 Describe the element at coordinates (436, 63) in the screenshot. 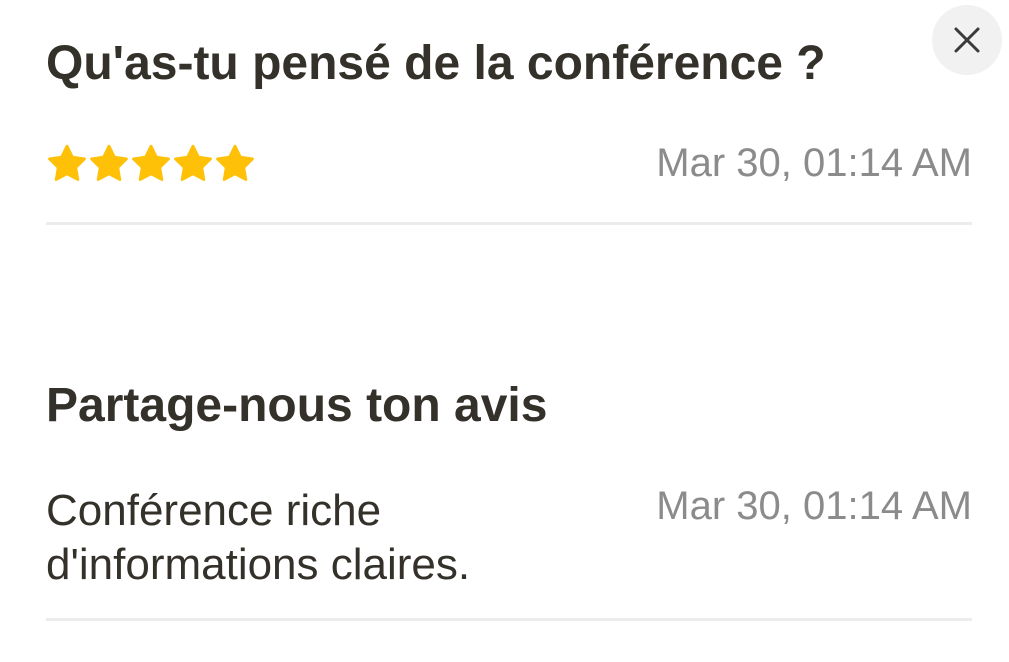

I see `question-title: Qu'as-tu pensé de la conférence ?` at that location.